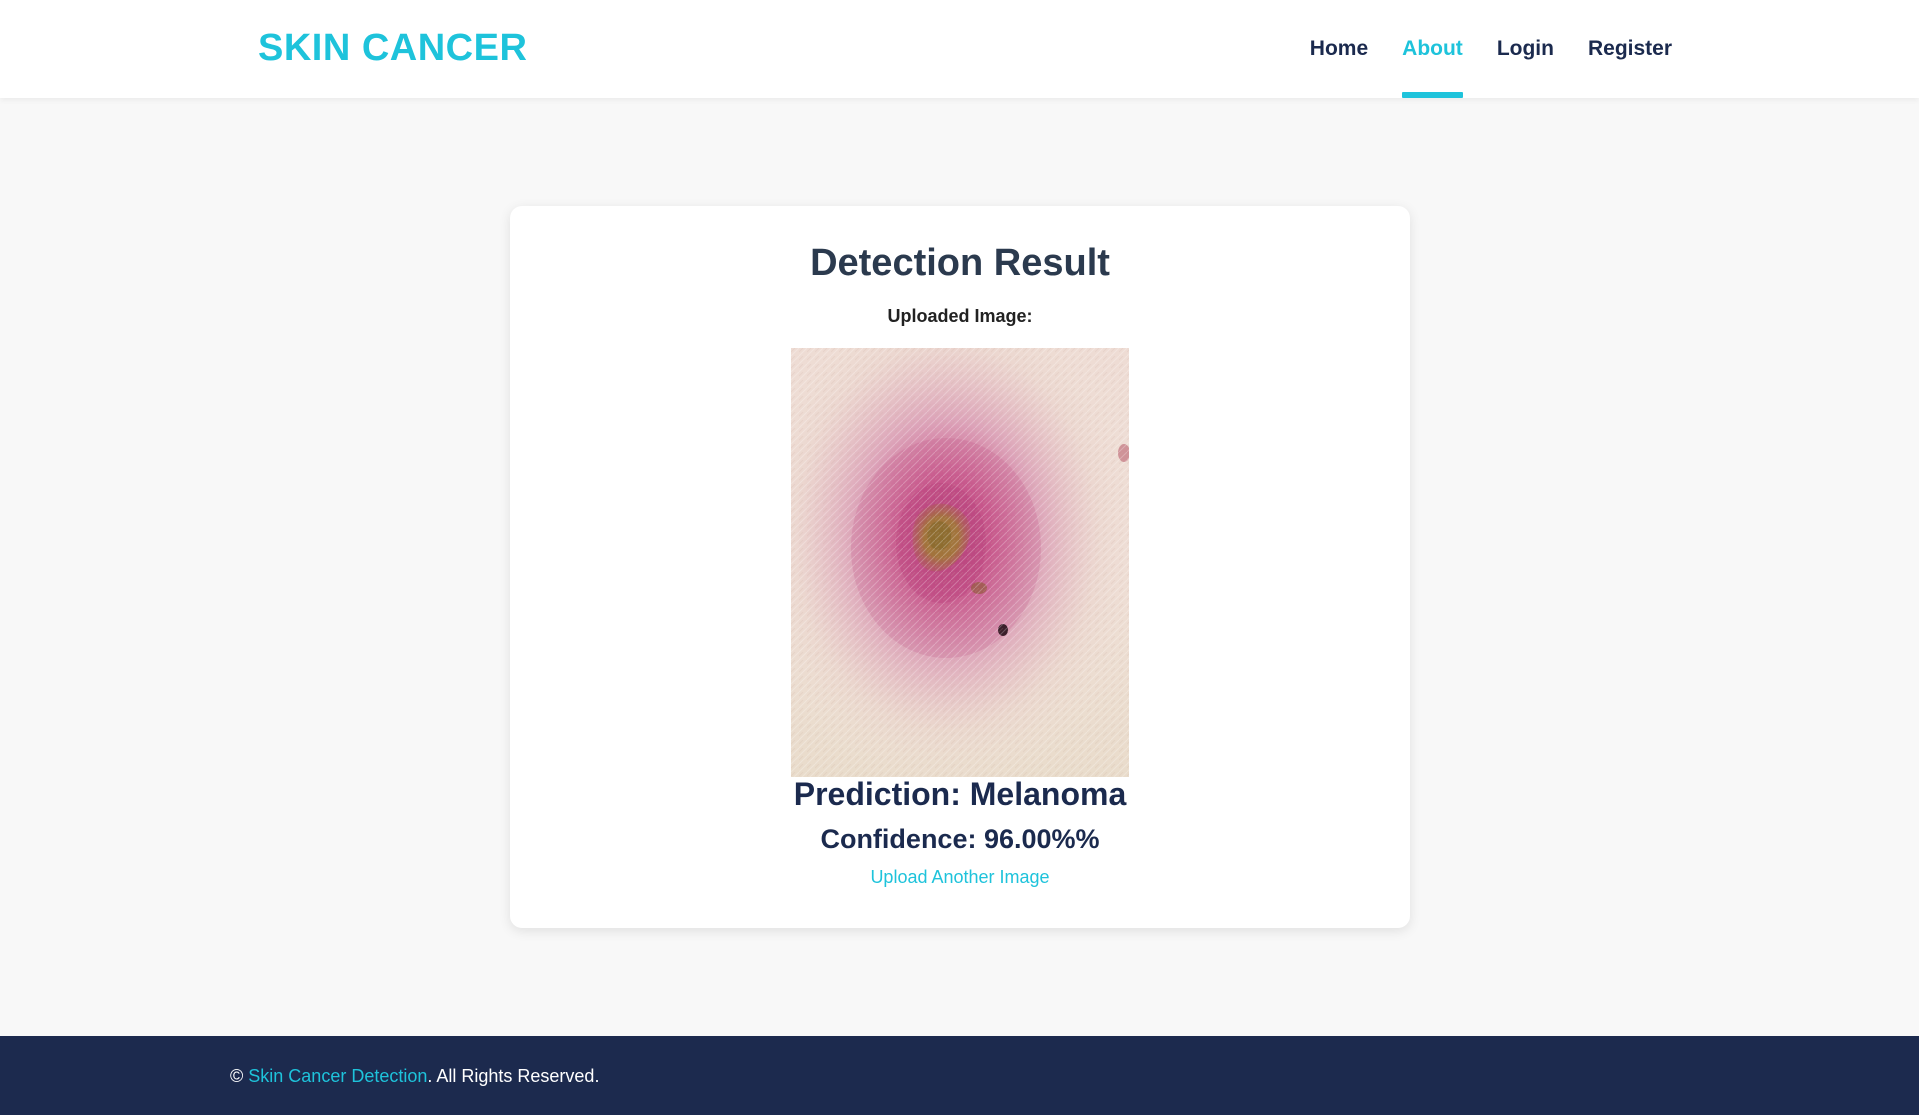 Image resolution: width=1919 pixels, height=1115 pixels. What do you see at coordinates (960, 263) in the screenshot?
I see `result-title: Detection Result` at bounding box center [960, 263].